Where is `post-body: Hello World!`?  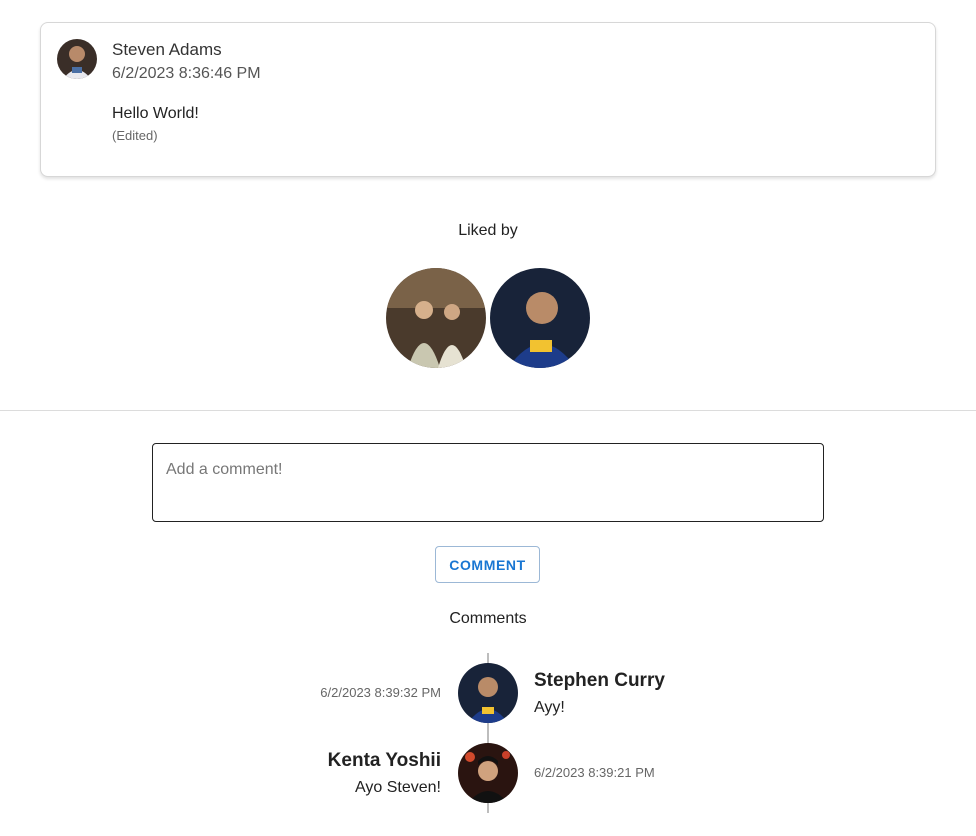 post-body: Hello World! is located at coordinates (155, 113).